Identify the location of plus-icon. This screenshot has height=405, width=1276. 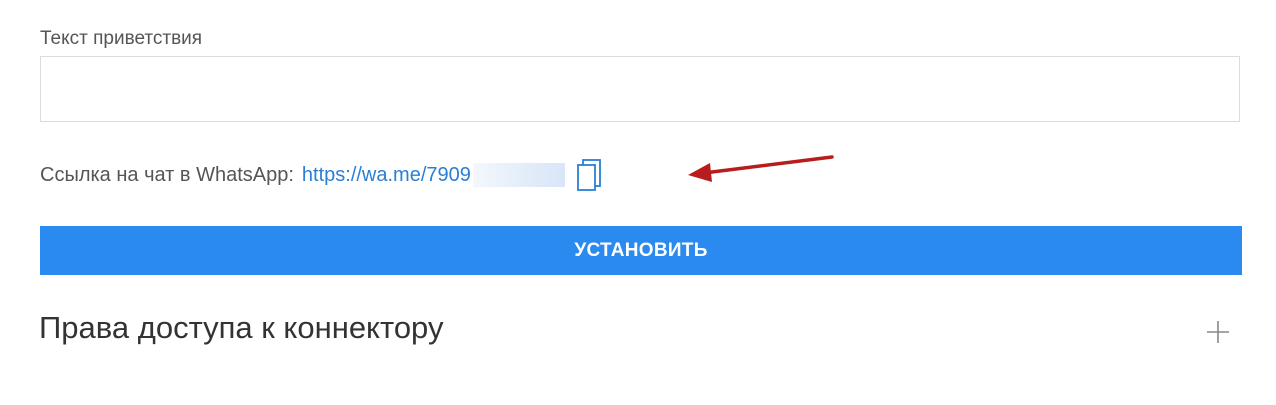
(1218, 332).